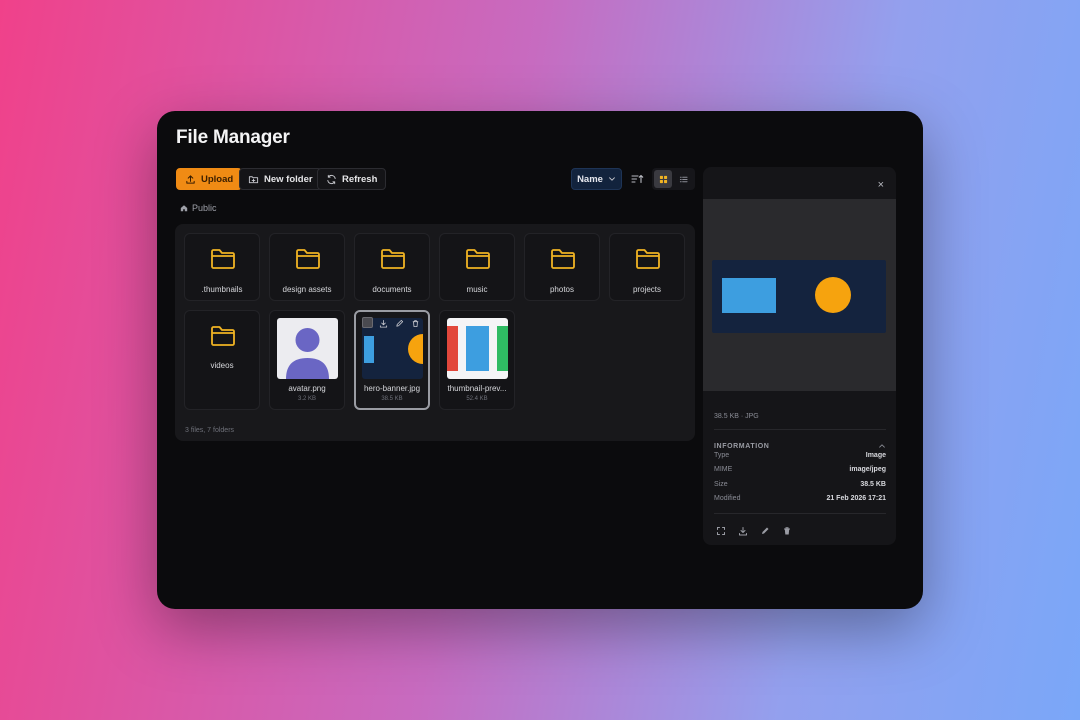  Describe the element at coordinates (307, 388) in the screenshot. I see `file-name: avatar.png` at that location.